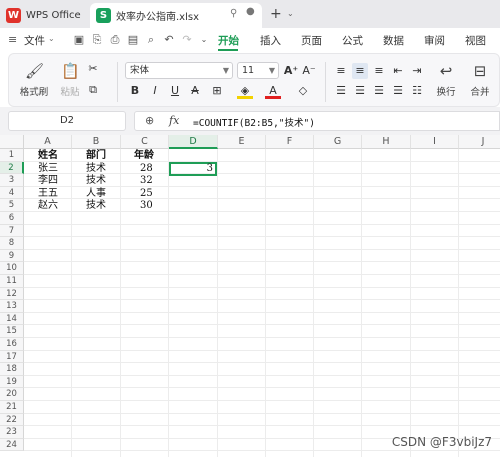 This screenshot has height=457, width=500. What do you see at coordinates (169, 40) in the screenshot?
I see `undo-icon: ↶` at bounding box center [169, 40].